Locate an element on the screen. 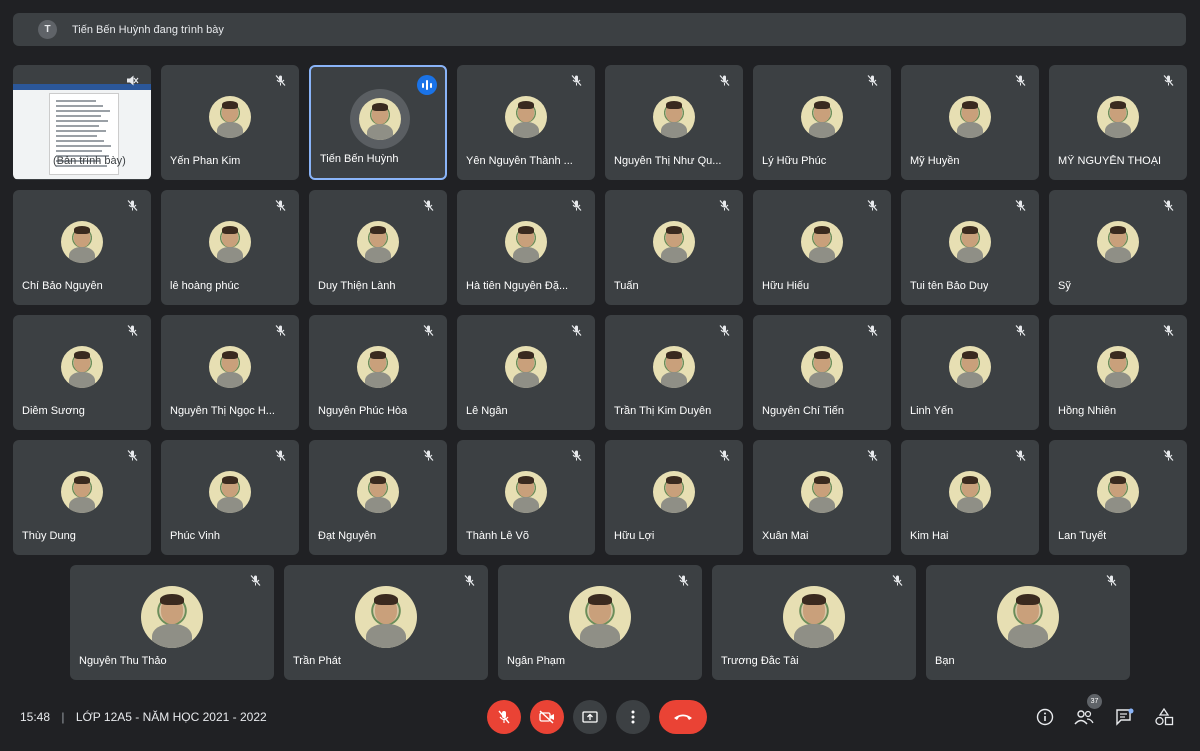 The height and width of the screenshot is (751, 1200). participant-tile: Trương Đắc Tài is located at coordinates (814, 622).